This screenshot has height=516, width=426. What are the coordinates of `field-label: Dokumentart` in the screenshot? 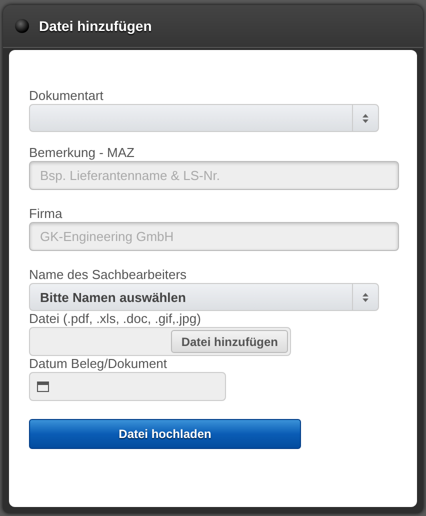 It's located at (66, 95).